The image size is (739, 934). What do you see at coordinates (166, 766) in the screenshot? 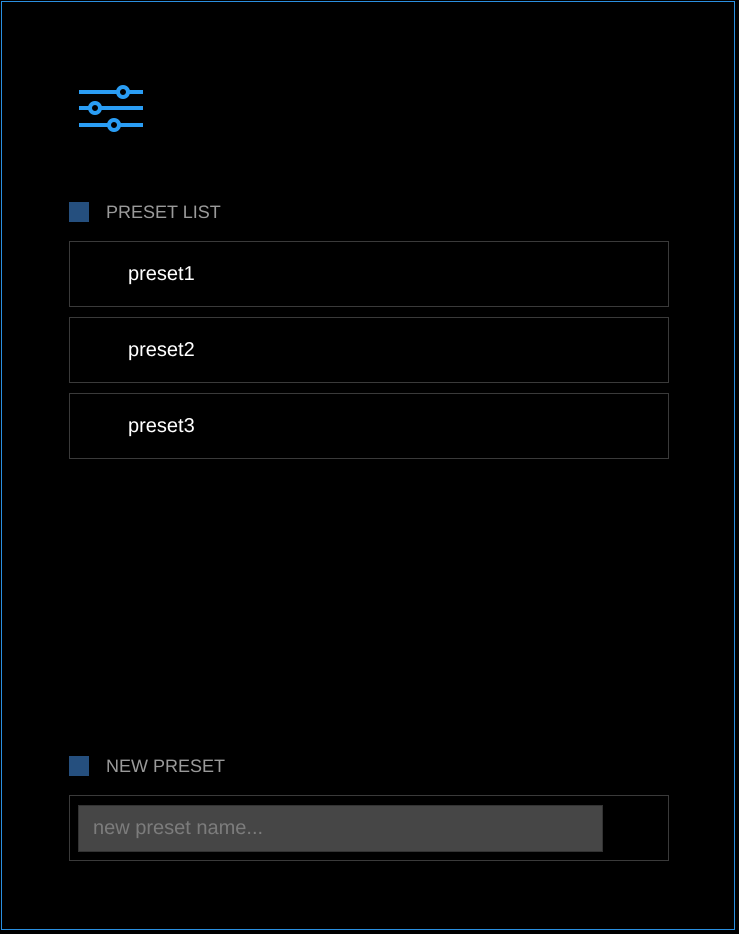
I see `section-title: NEW PRESET` at bounding box center [166, 766].